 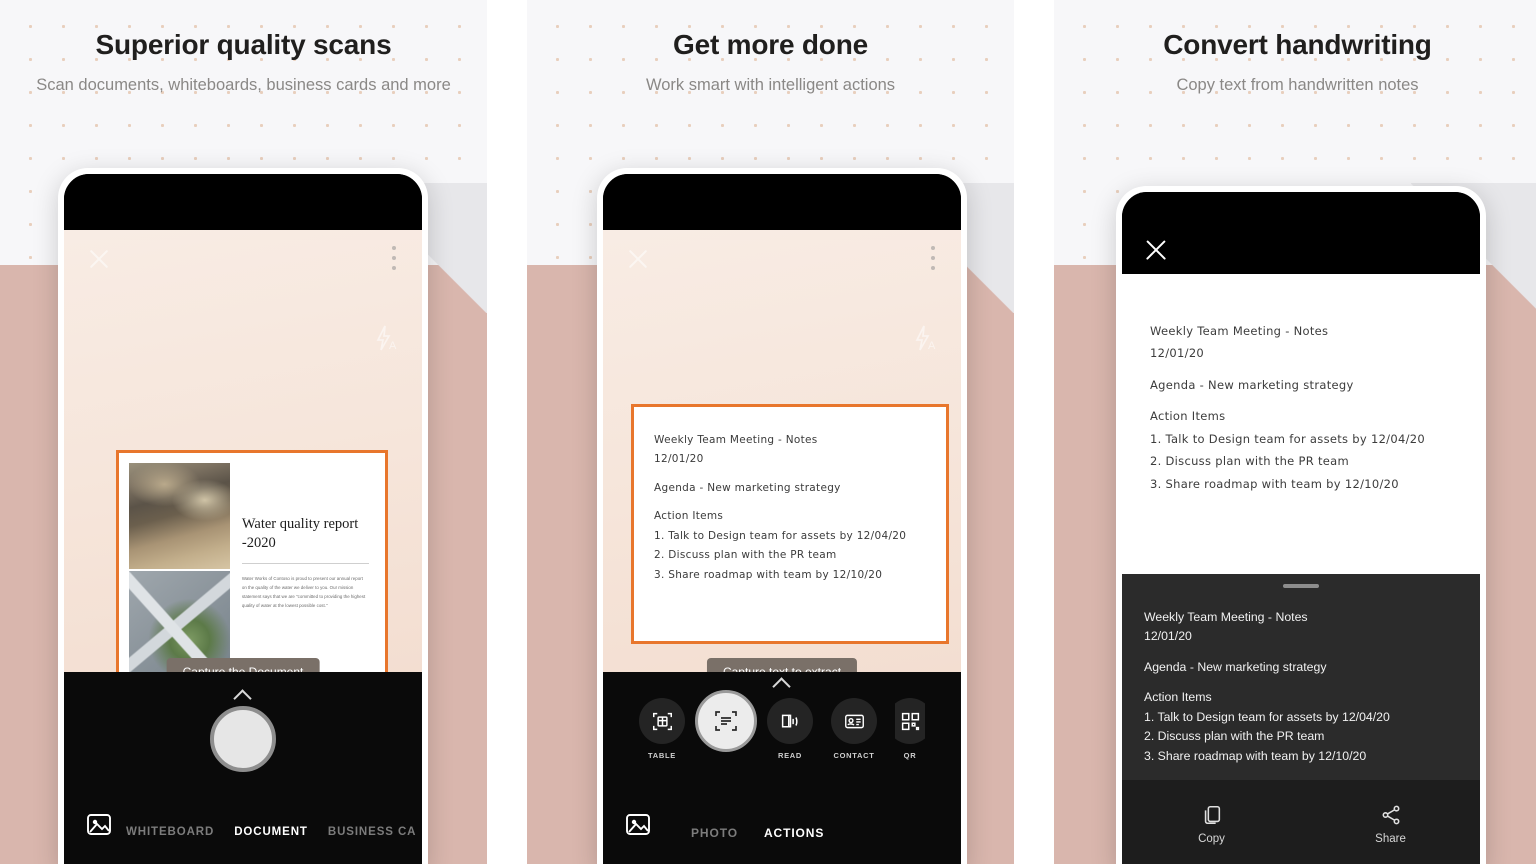 I want to click on camera-mode-business-card: BUSINESS CA, so click(x=372, y=832).